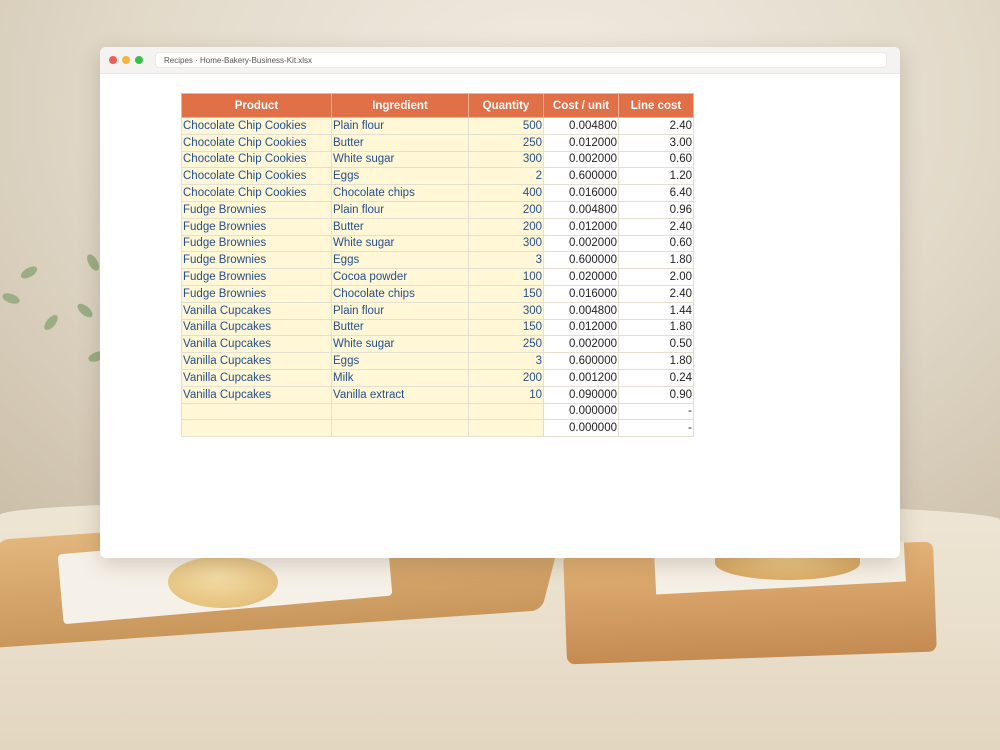 The height and width of the screenshot is (750, 1000). What do you see at coordinates (656, 394) in the screenshot?
I see `line-cost-cell: 0.90` at bounding box center [656, 394].